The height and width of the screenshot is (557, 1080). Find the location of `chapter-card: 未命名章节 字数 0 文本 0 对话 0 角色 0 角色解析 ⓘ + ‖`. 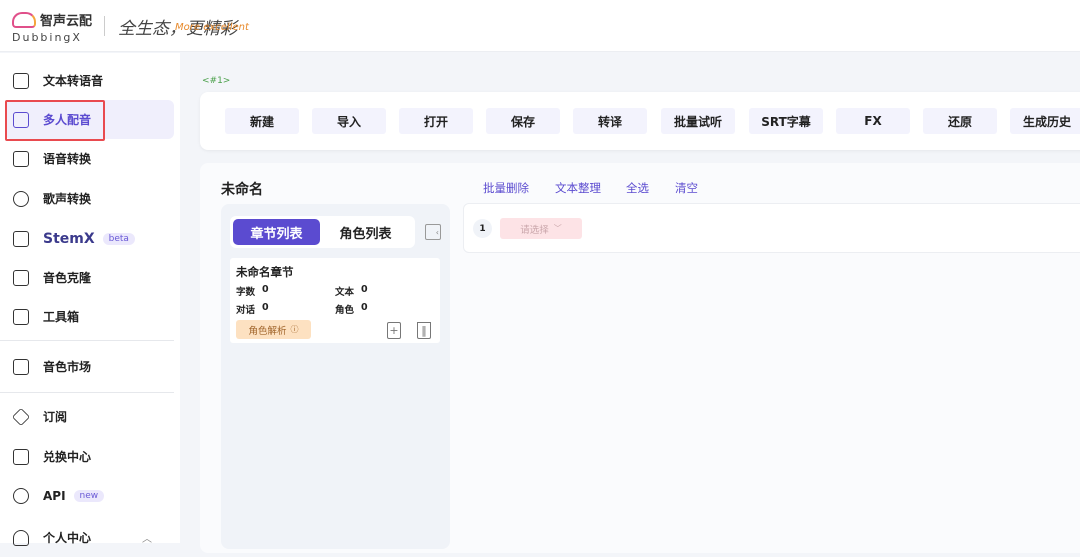

chapter-card: 未命名章节 字数 0 文本 0 对话 0 角色 0 角色解析 ⓘ + ‖ is located at coordinates (335, 300).